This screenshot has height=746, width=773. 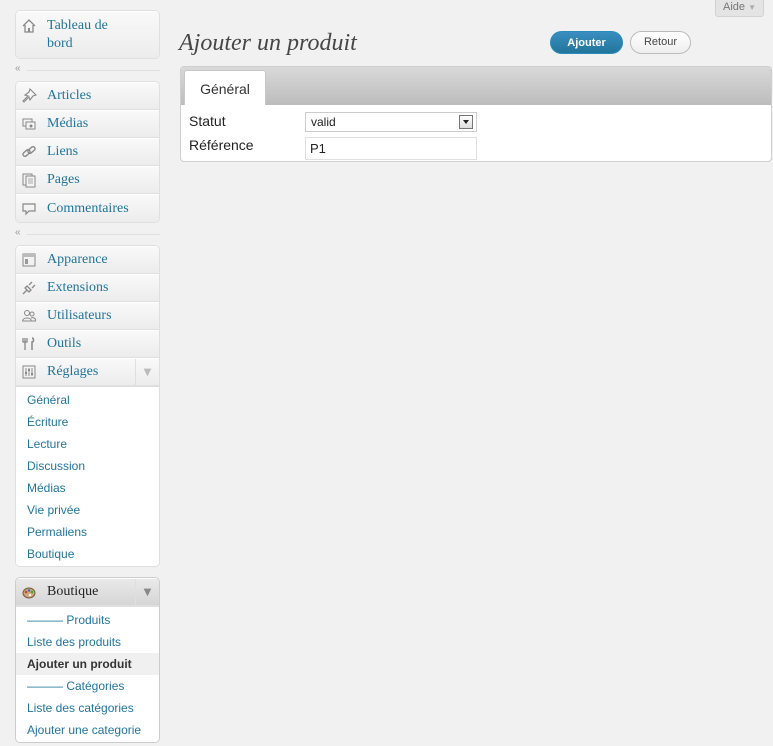 What do you see at coordinates (78, 287) in the screenshot?
I see `menu-label: Extensions` at bounding box center [78, 287].